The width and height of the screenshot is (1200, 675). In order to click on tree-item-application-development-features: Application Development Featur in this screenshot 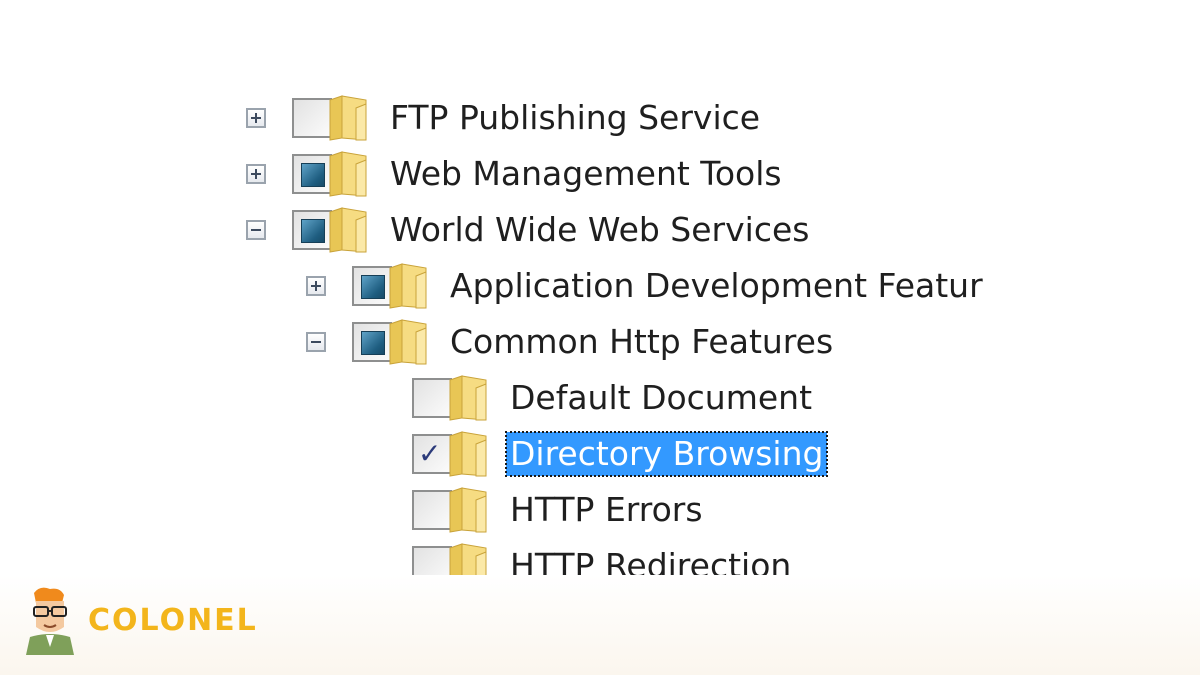, I will do `click(646, 286)`.